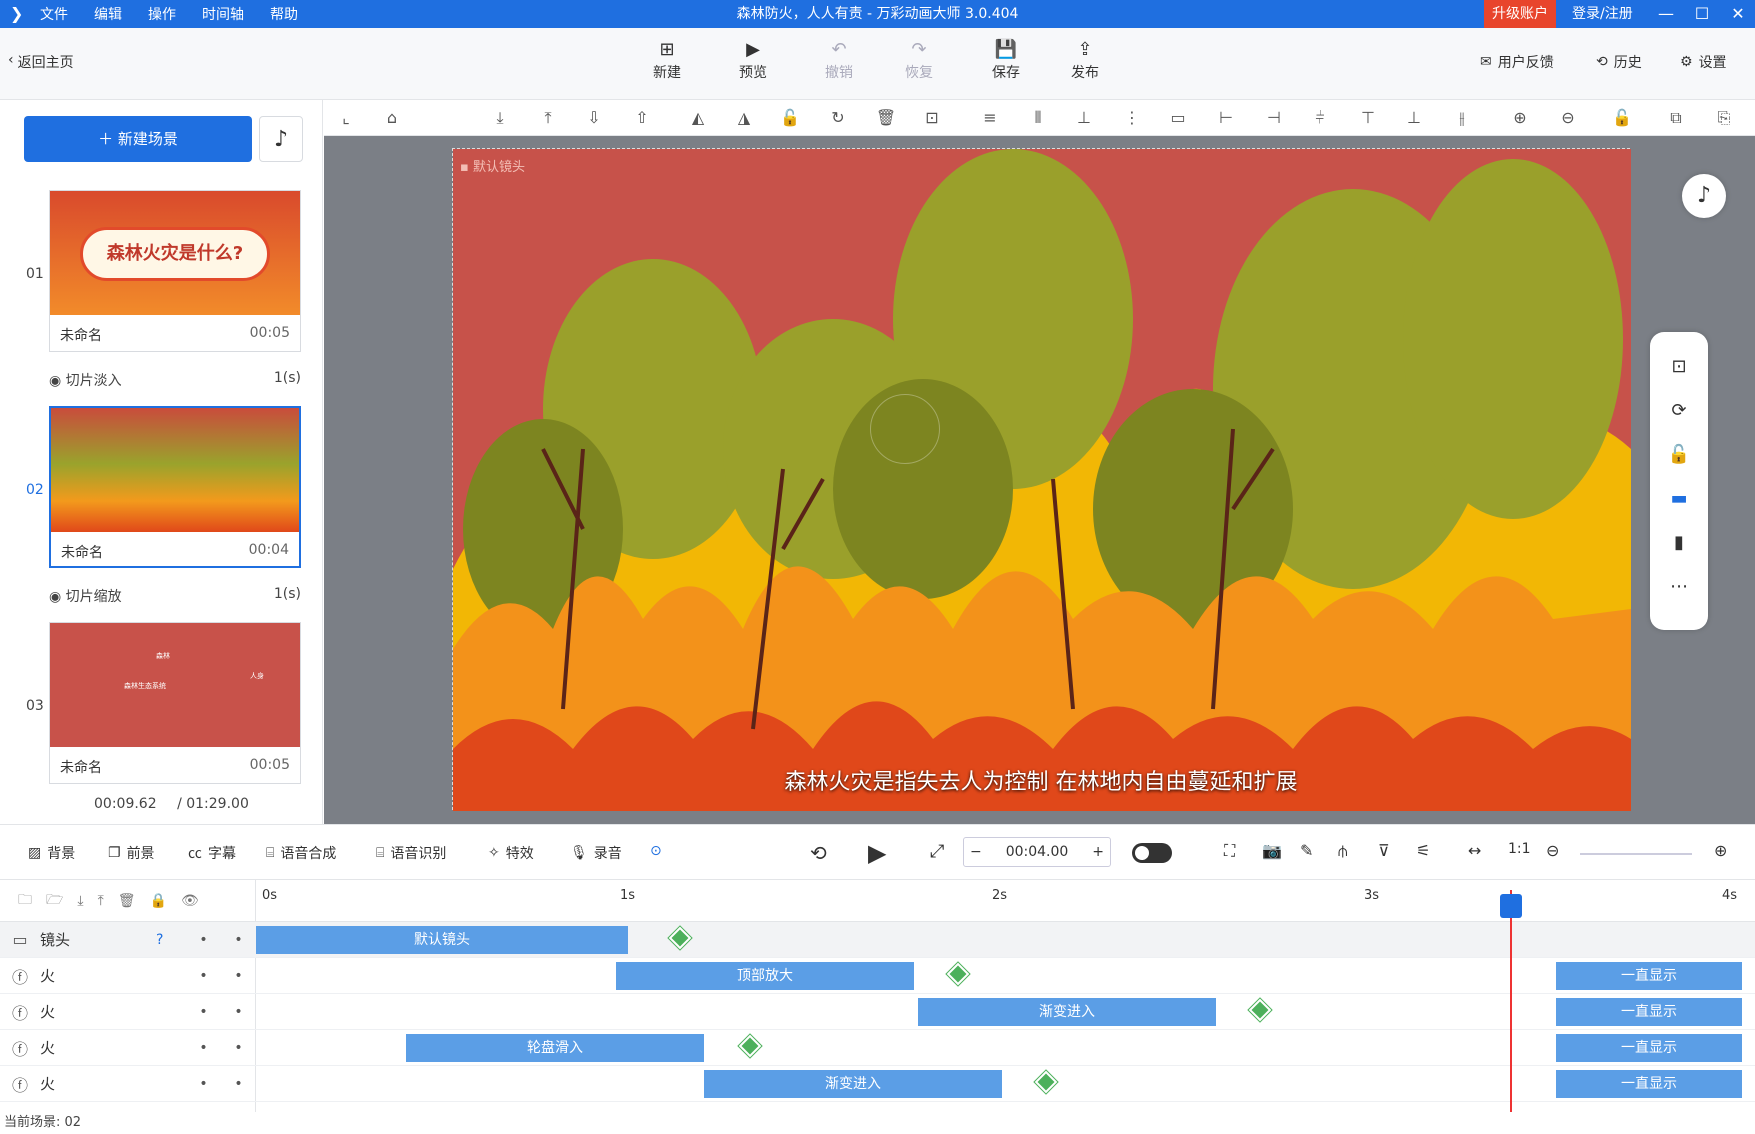  I want to click on music-note-icon: ♪, so click(281, 139).